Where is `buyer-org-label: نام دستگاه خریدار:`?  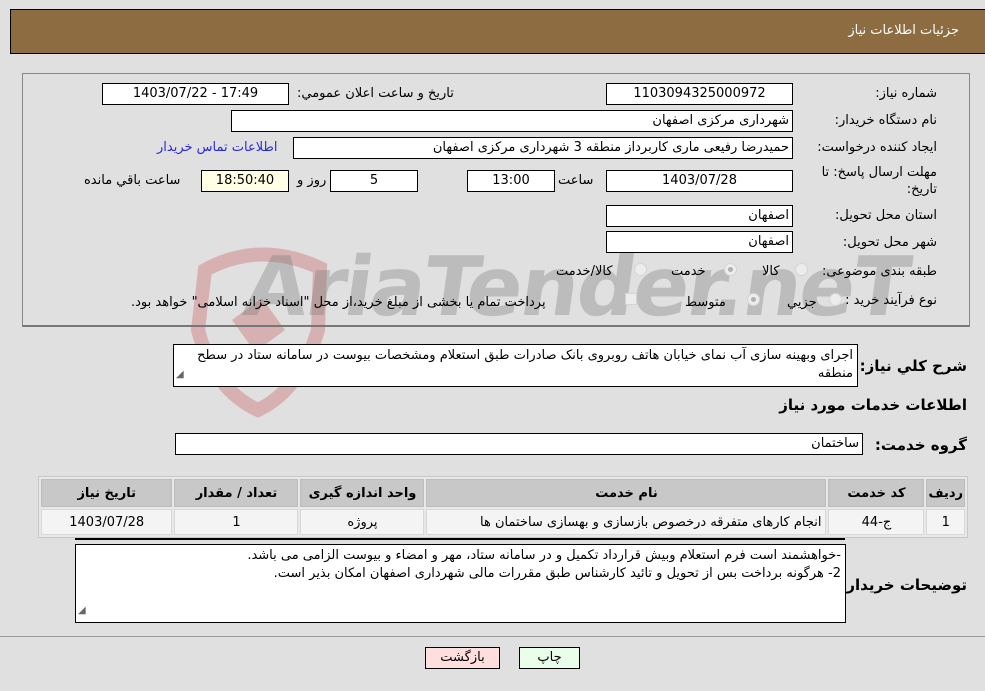 buyer-org-label: نام دستگاه خریدار: is located at coordinates (885, 120).